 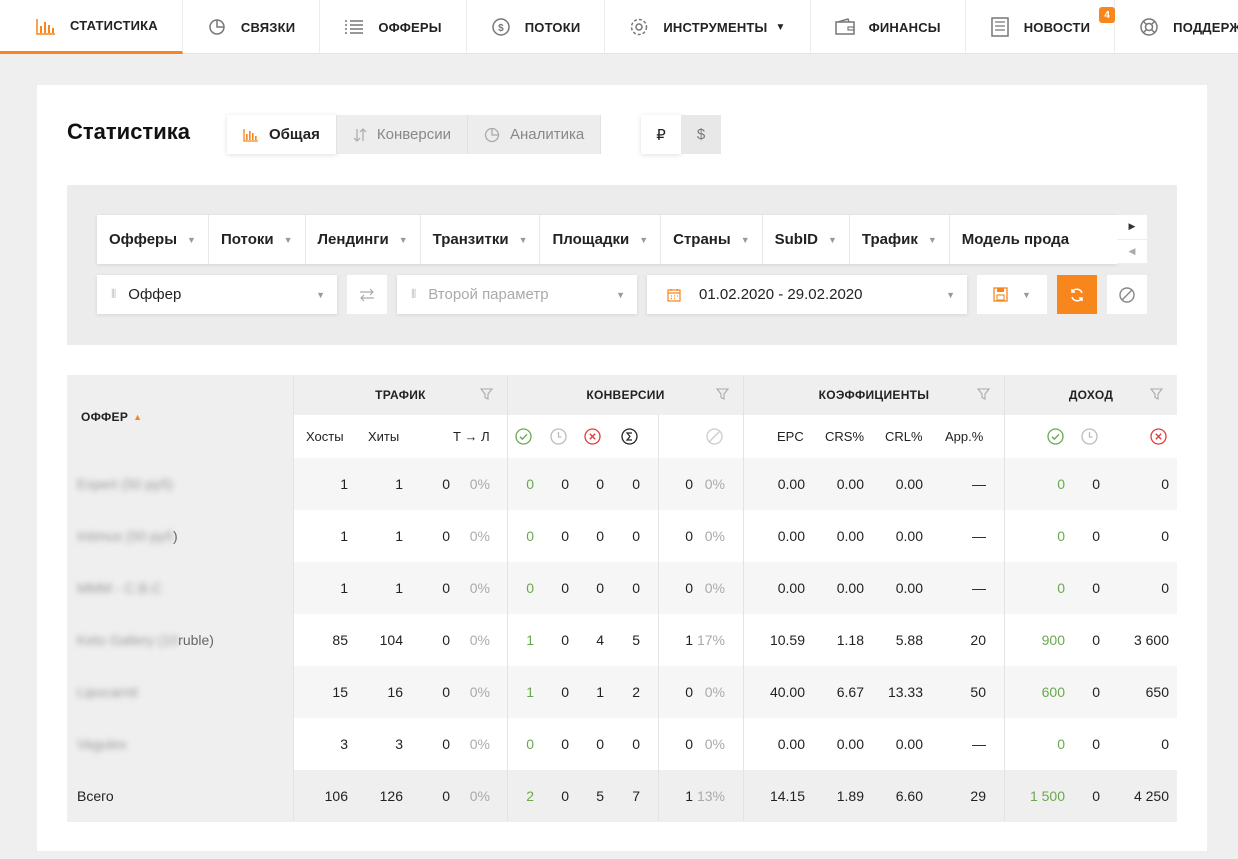 What do you see at coordinates (1091, 395) in the screenshot?
I see `group-label: ДОХОД` at bounding box center [1091, 395].